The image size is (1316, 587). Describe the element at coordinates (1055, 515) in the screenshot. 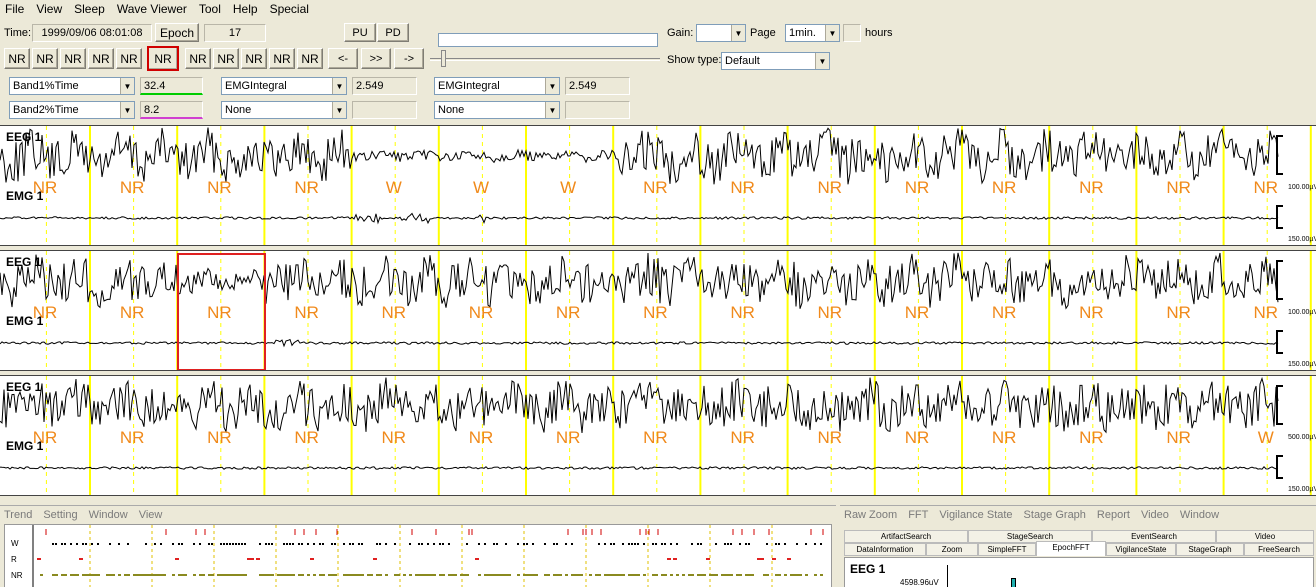

I see `menu-stage-graph: Stage Graph` at that location.